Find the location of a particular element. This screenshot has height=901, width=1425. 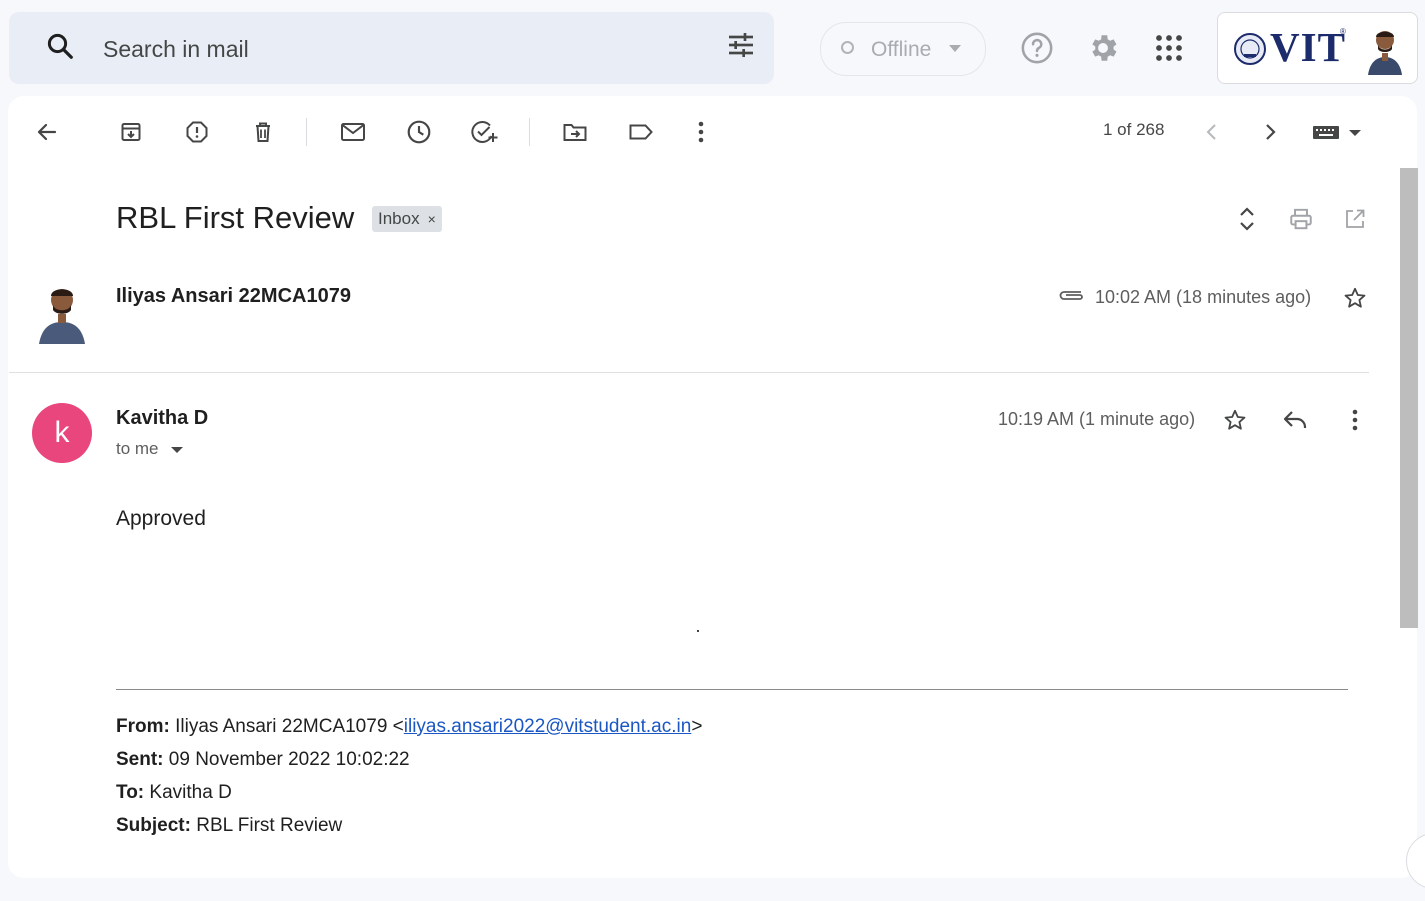

remove-label-icon: × is located at coordinates (432, 219).